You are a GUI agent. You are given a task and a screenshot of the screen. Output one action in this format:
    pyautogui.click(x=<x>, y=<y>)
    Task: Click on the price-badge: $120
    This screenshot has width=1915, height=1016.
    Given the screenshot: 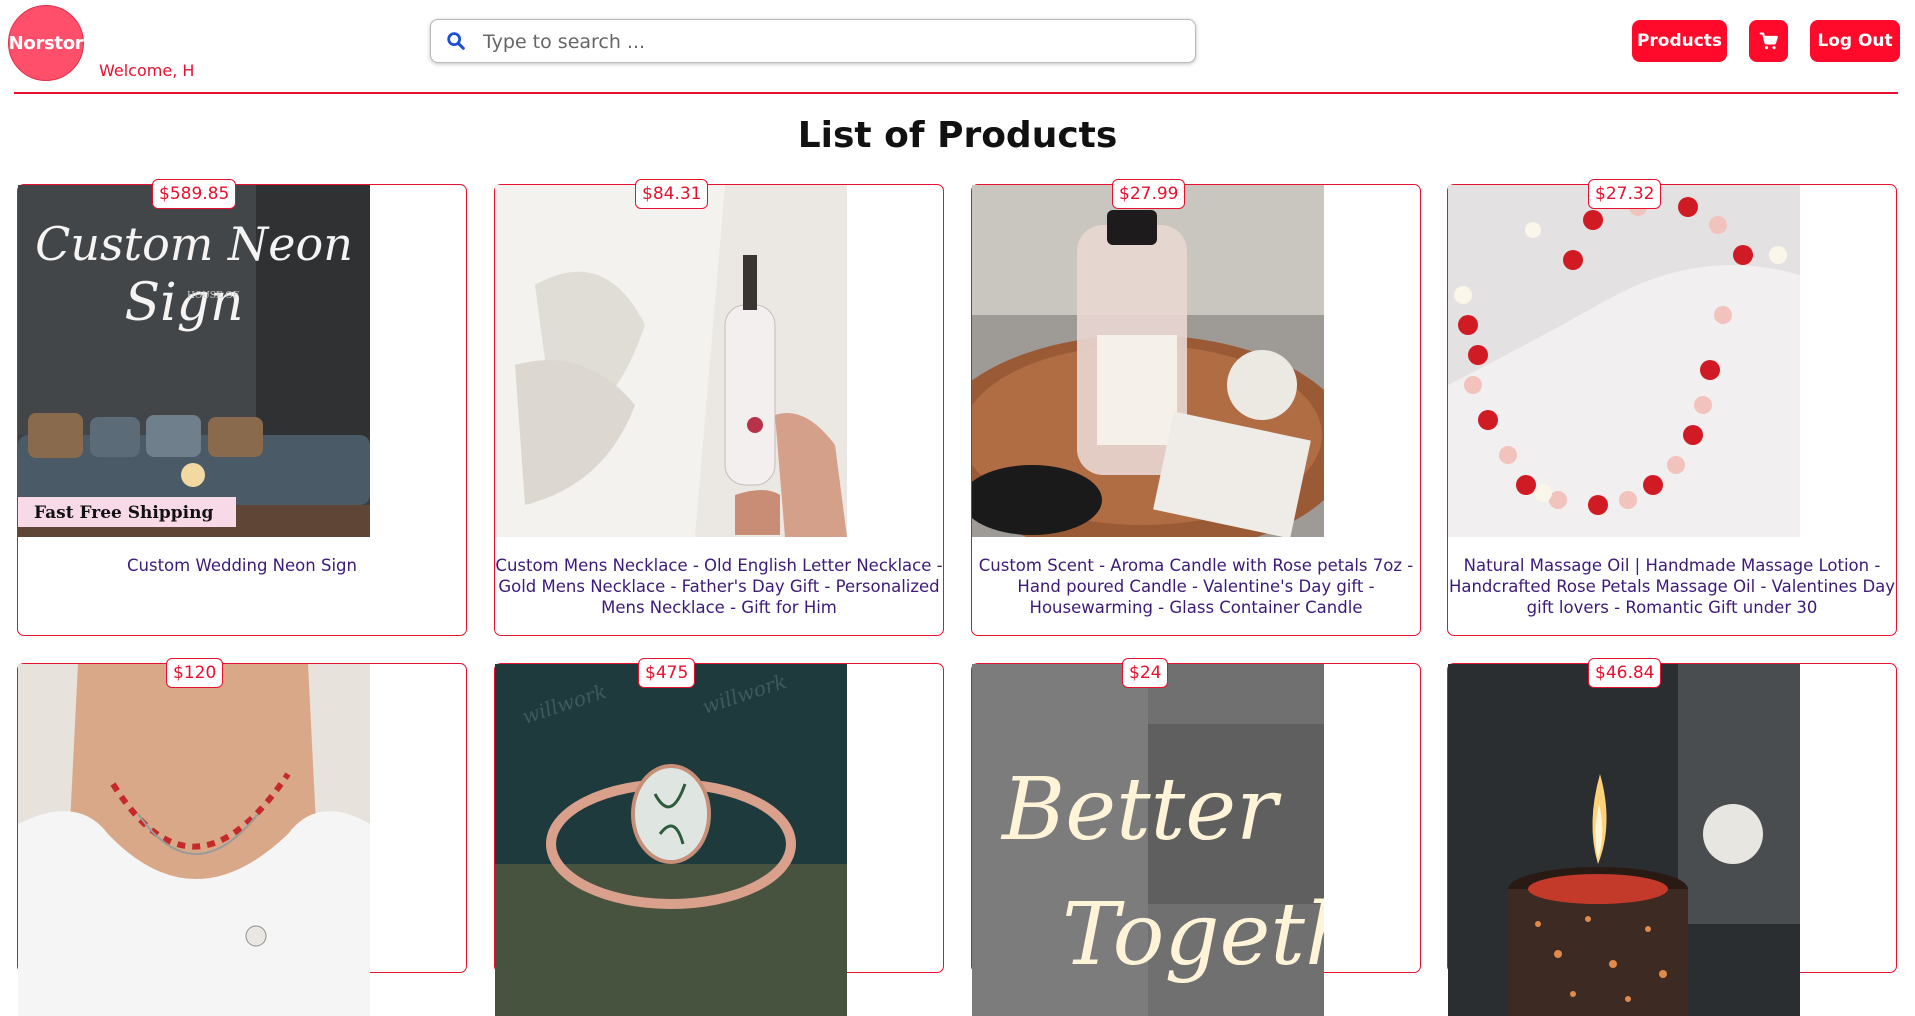 What is the action you would take?
    pyautogui.click(x=195, y=673)
    